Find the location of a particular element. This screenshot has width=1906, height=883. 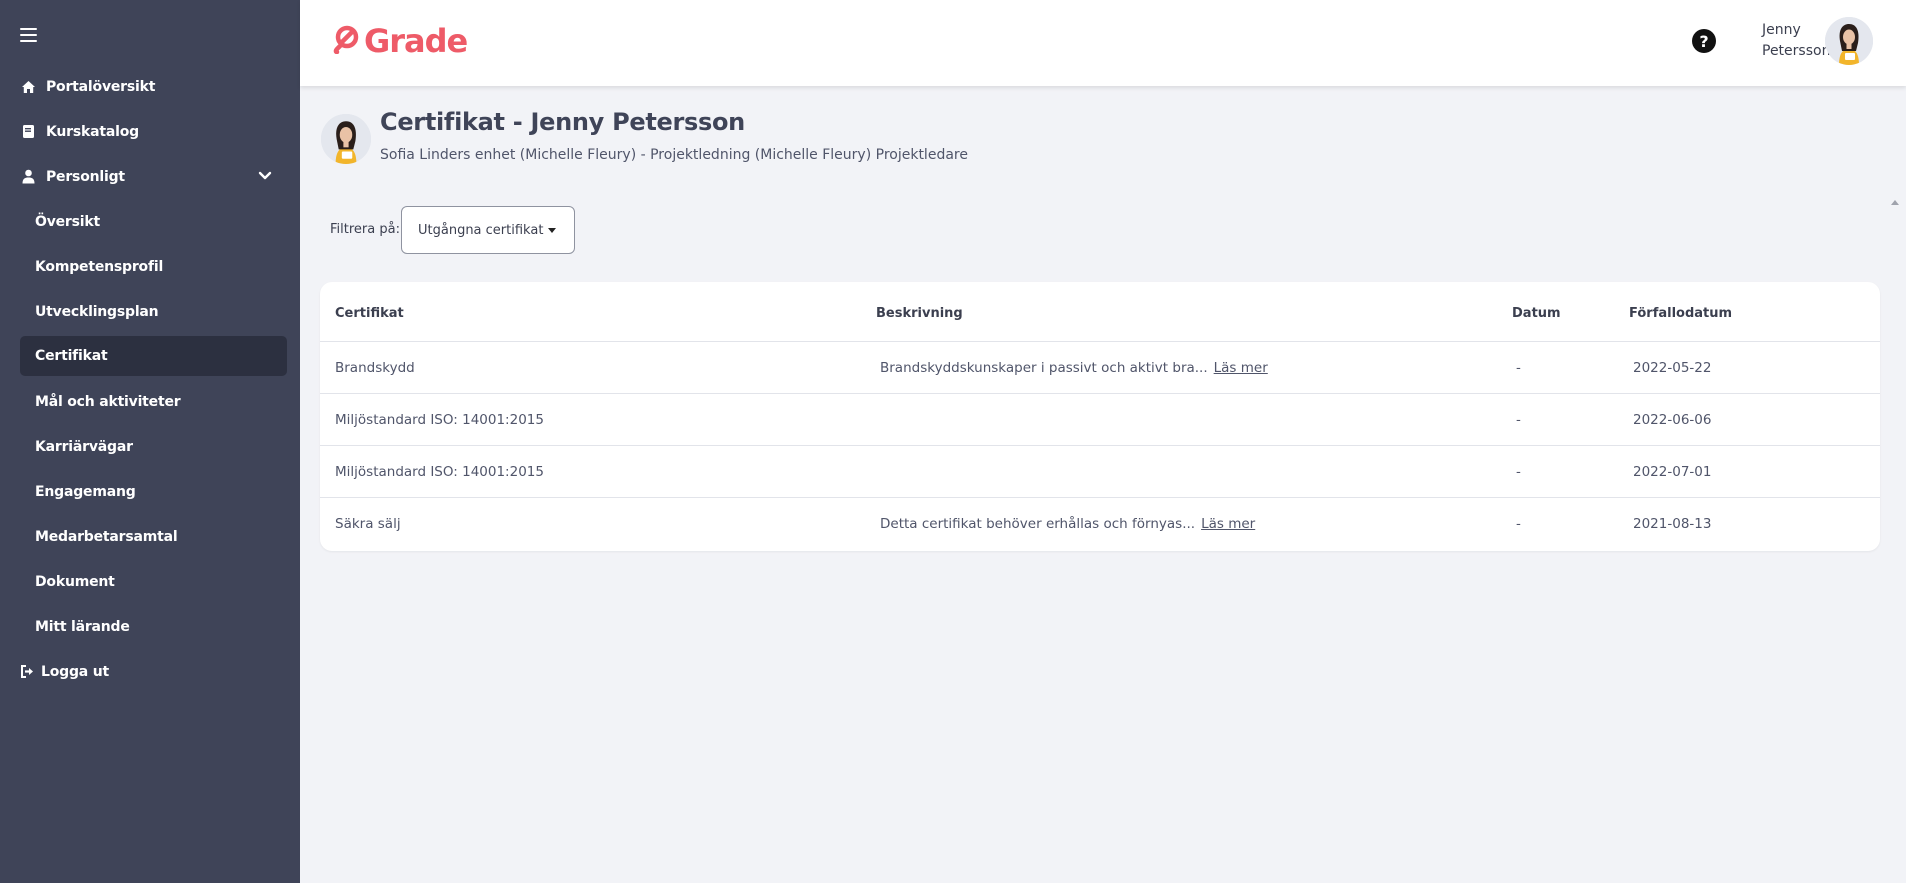

sidebar-item-label: Utvecklingsplan is located at coordinates (97, 311).